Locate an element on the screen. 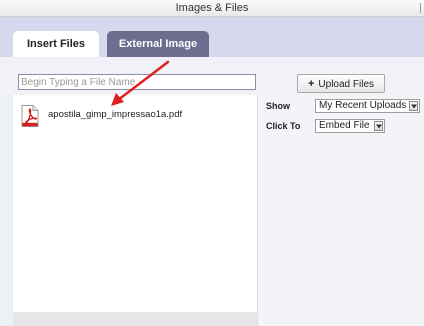 The width and height of the screenshot is (424, 326). title-bar: Images & Files is located at coordinates (212, 8).